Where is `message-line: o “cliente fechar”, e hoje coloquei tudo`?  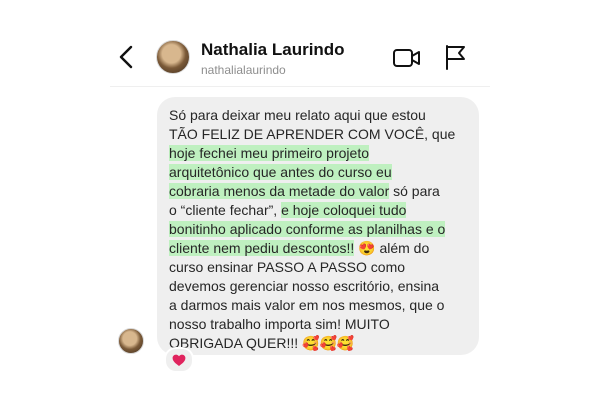 message-line: o “cliente fechar”, e hoje coloquei tudo is located at coordinates (318, 210).